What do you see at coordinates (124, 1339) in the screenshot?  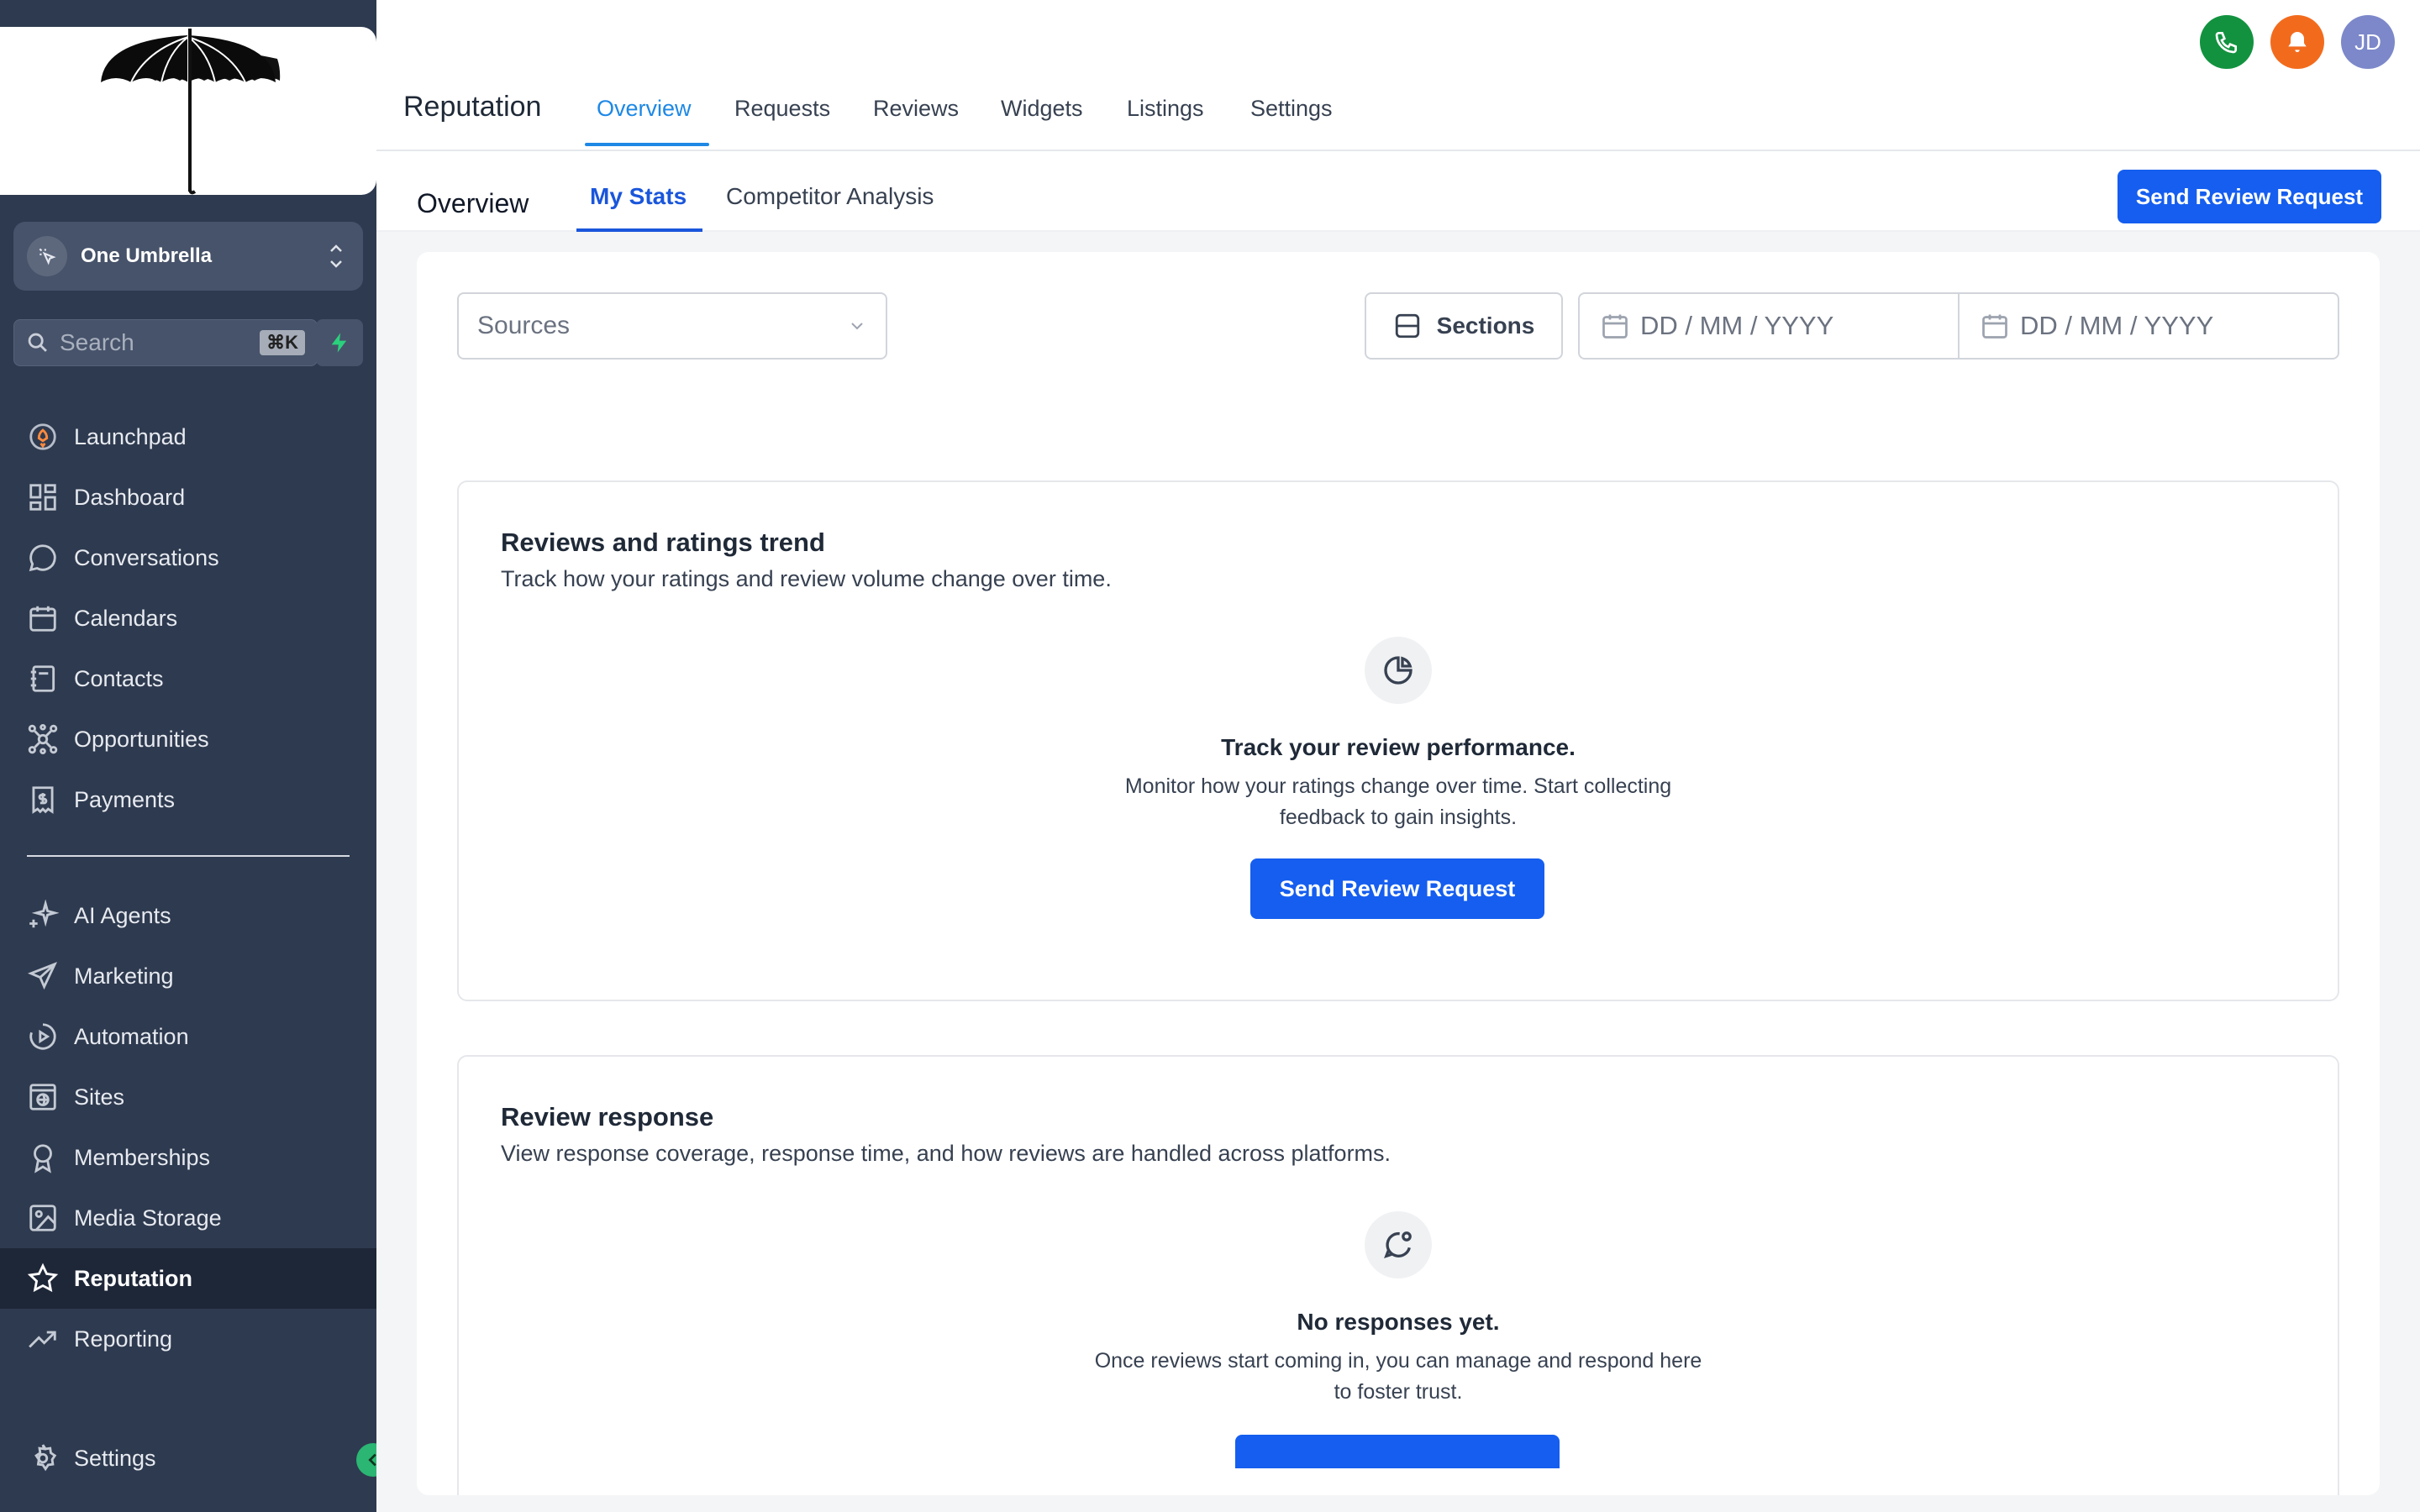 I see `sidebar-item-label: Reporting` at bounding box center [124, 1339].